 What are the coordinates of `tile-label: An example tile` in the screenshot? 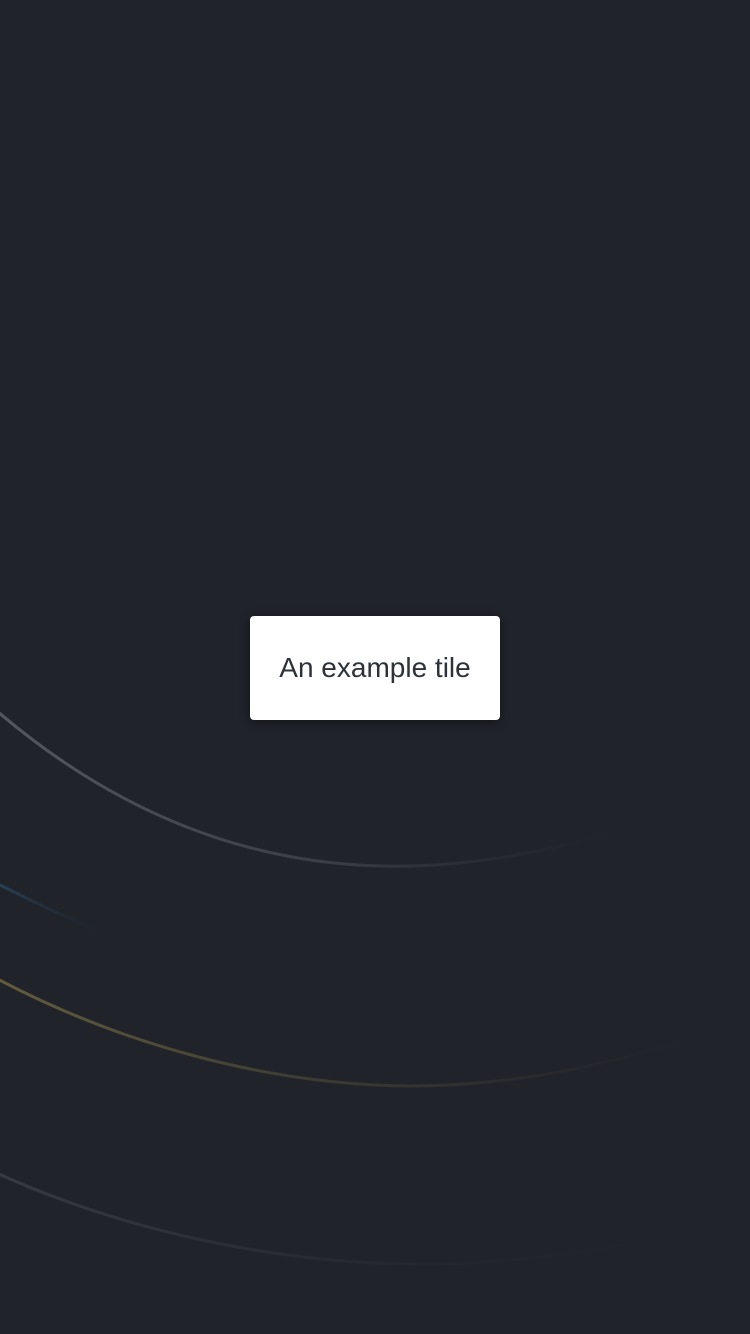 It's located at (375, 667).